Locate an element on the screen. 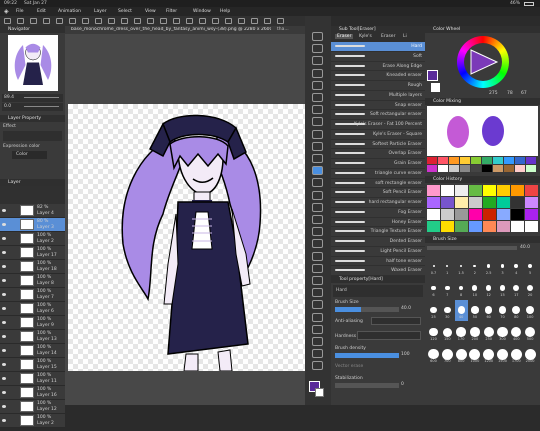 This screenshot has height=431, width=540. brush-size-preset: 10 is located at coordinates (474, 288).